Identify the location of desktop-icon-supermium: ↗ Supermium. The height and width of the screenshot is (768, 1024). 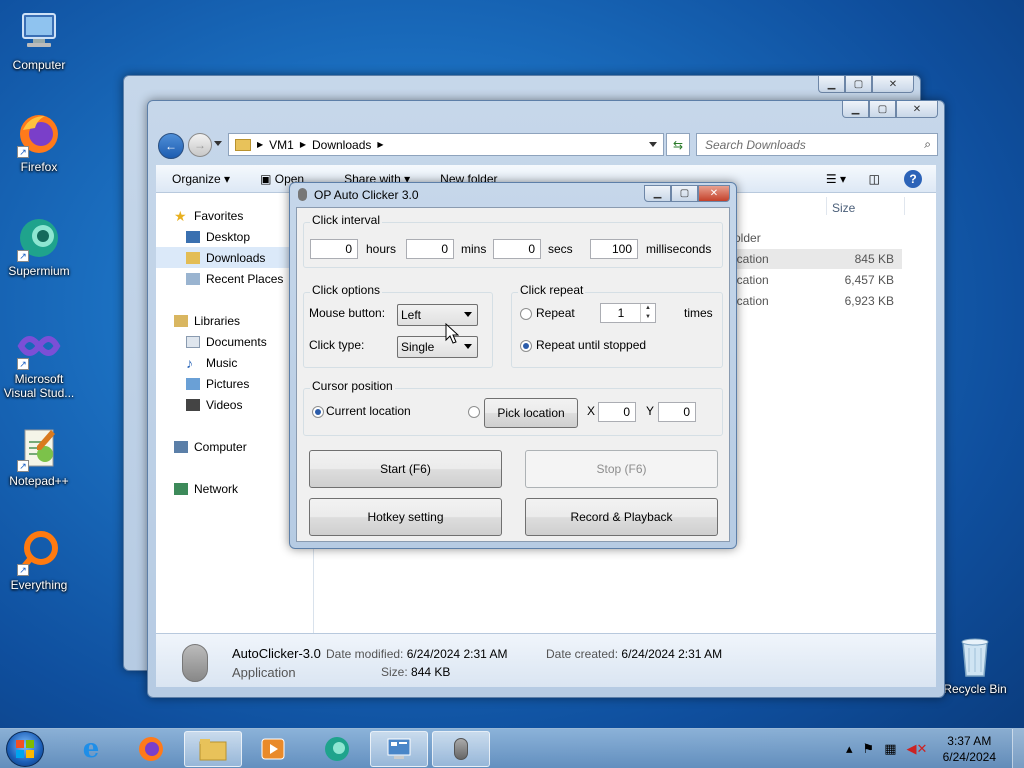
(39, 246).